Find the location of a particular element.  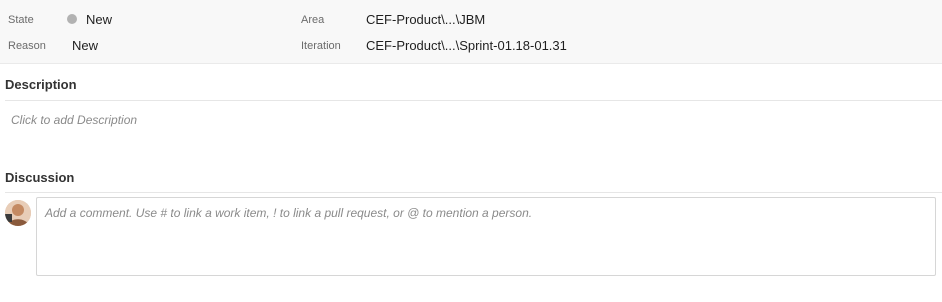

discussion-title: Discussion is located at coordinates (40, 177).